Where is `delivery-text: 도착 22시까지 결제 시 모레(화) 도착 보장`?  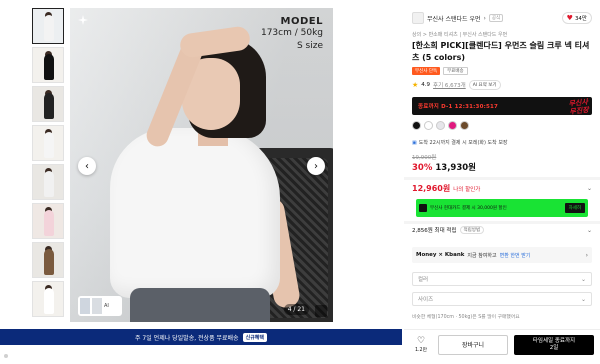
delivery-text: 도착 22시까지 결제 시 모레(화) 도착 보장 is located at coordinates (463, 143).